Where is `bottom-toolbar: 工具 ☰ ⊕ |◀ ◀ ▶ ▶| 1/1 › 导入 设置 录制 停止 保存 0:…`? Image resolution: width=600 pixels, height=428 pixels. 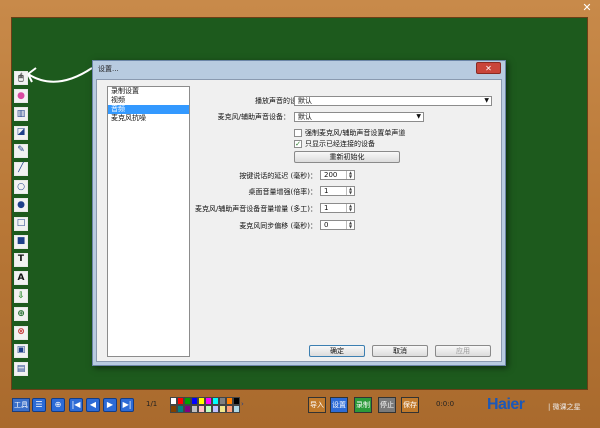
bottom-toolbar: 工具 ☰ ⊕ |◀ ◀ ▶ ▶| 1/1 › 导入 设置 录制 停止 保存 0:… is located at coordinates (300, 410).